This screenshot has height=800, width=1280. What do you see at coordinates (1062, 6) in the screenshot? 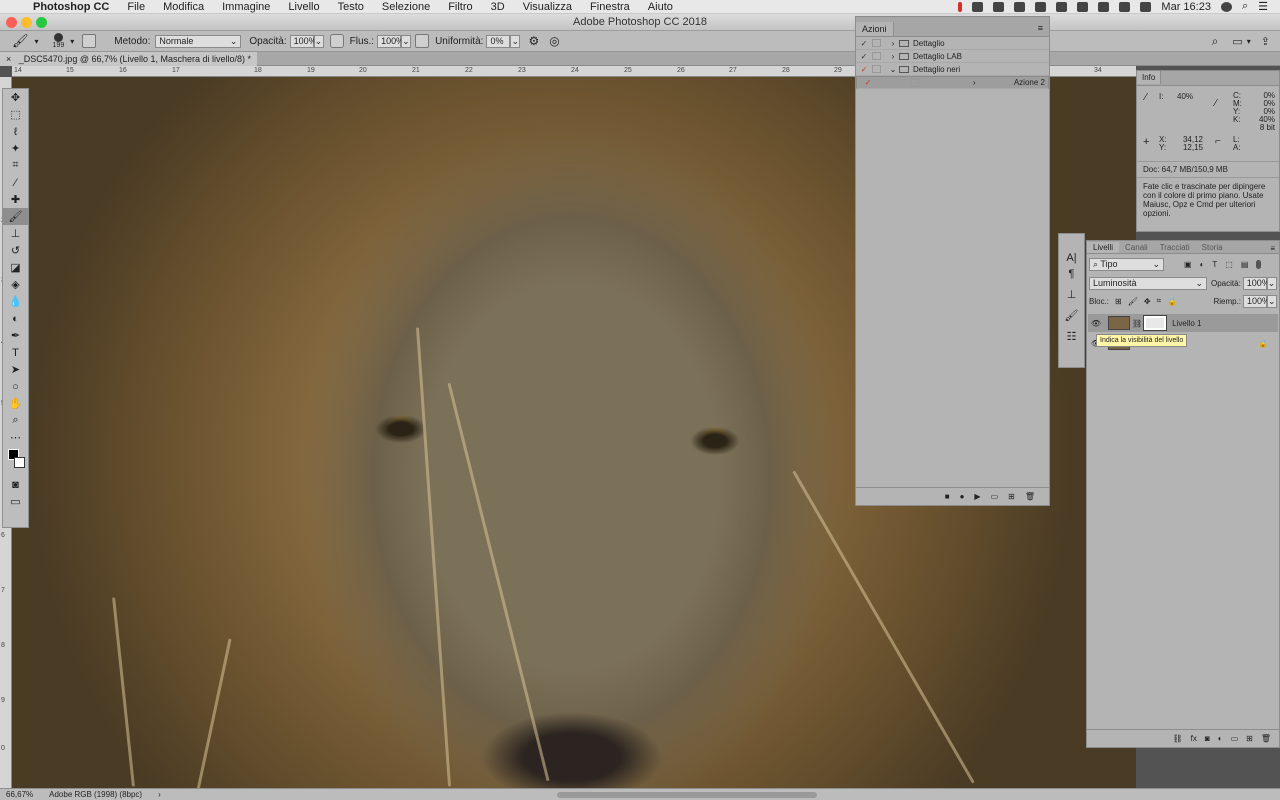
I see `time-machine-icon` at bounding box center [1062, 6].